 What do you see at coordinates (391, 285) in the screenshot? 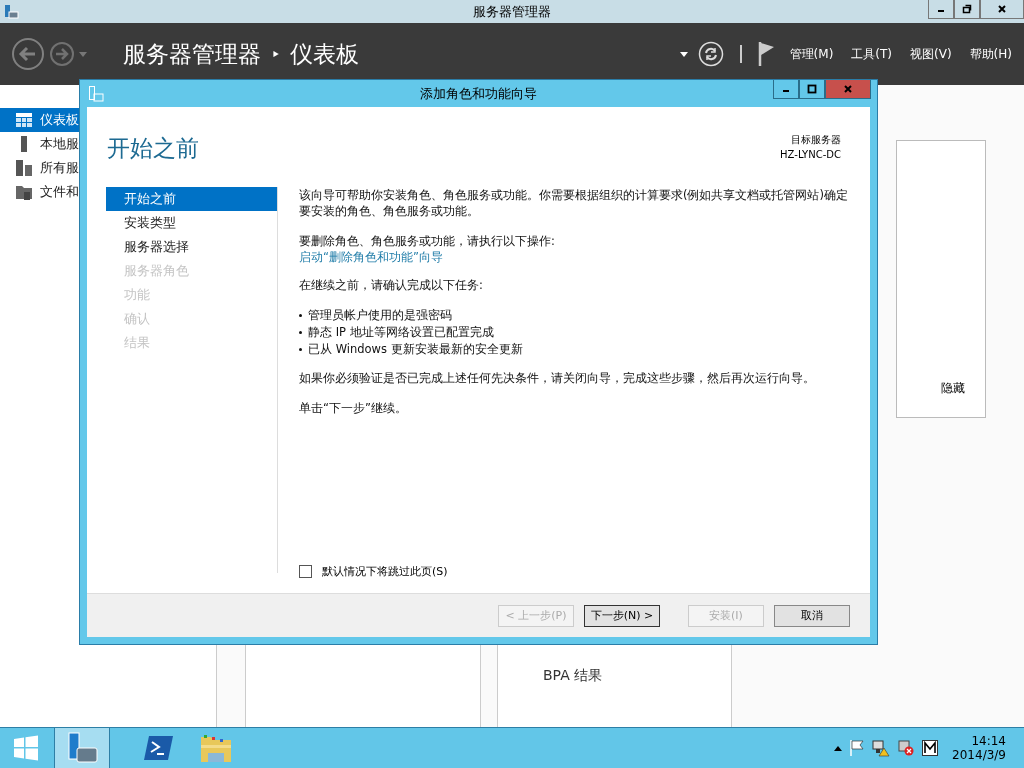
I see `paragraph: 在继续之前，请确认完成以下任务:` at bounding box center [391, 285].